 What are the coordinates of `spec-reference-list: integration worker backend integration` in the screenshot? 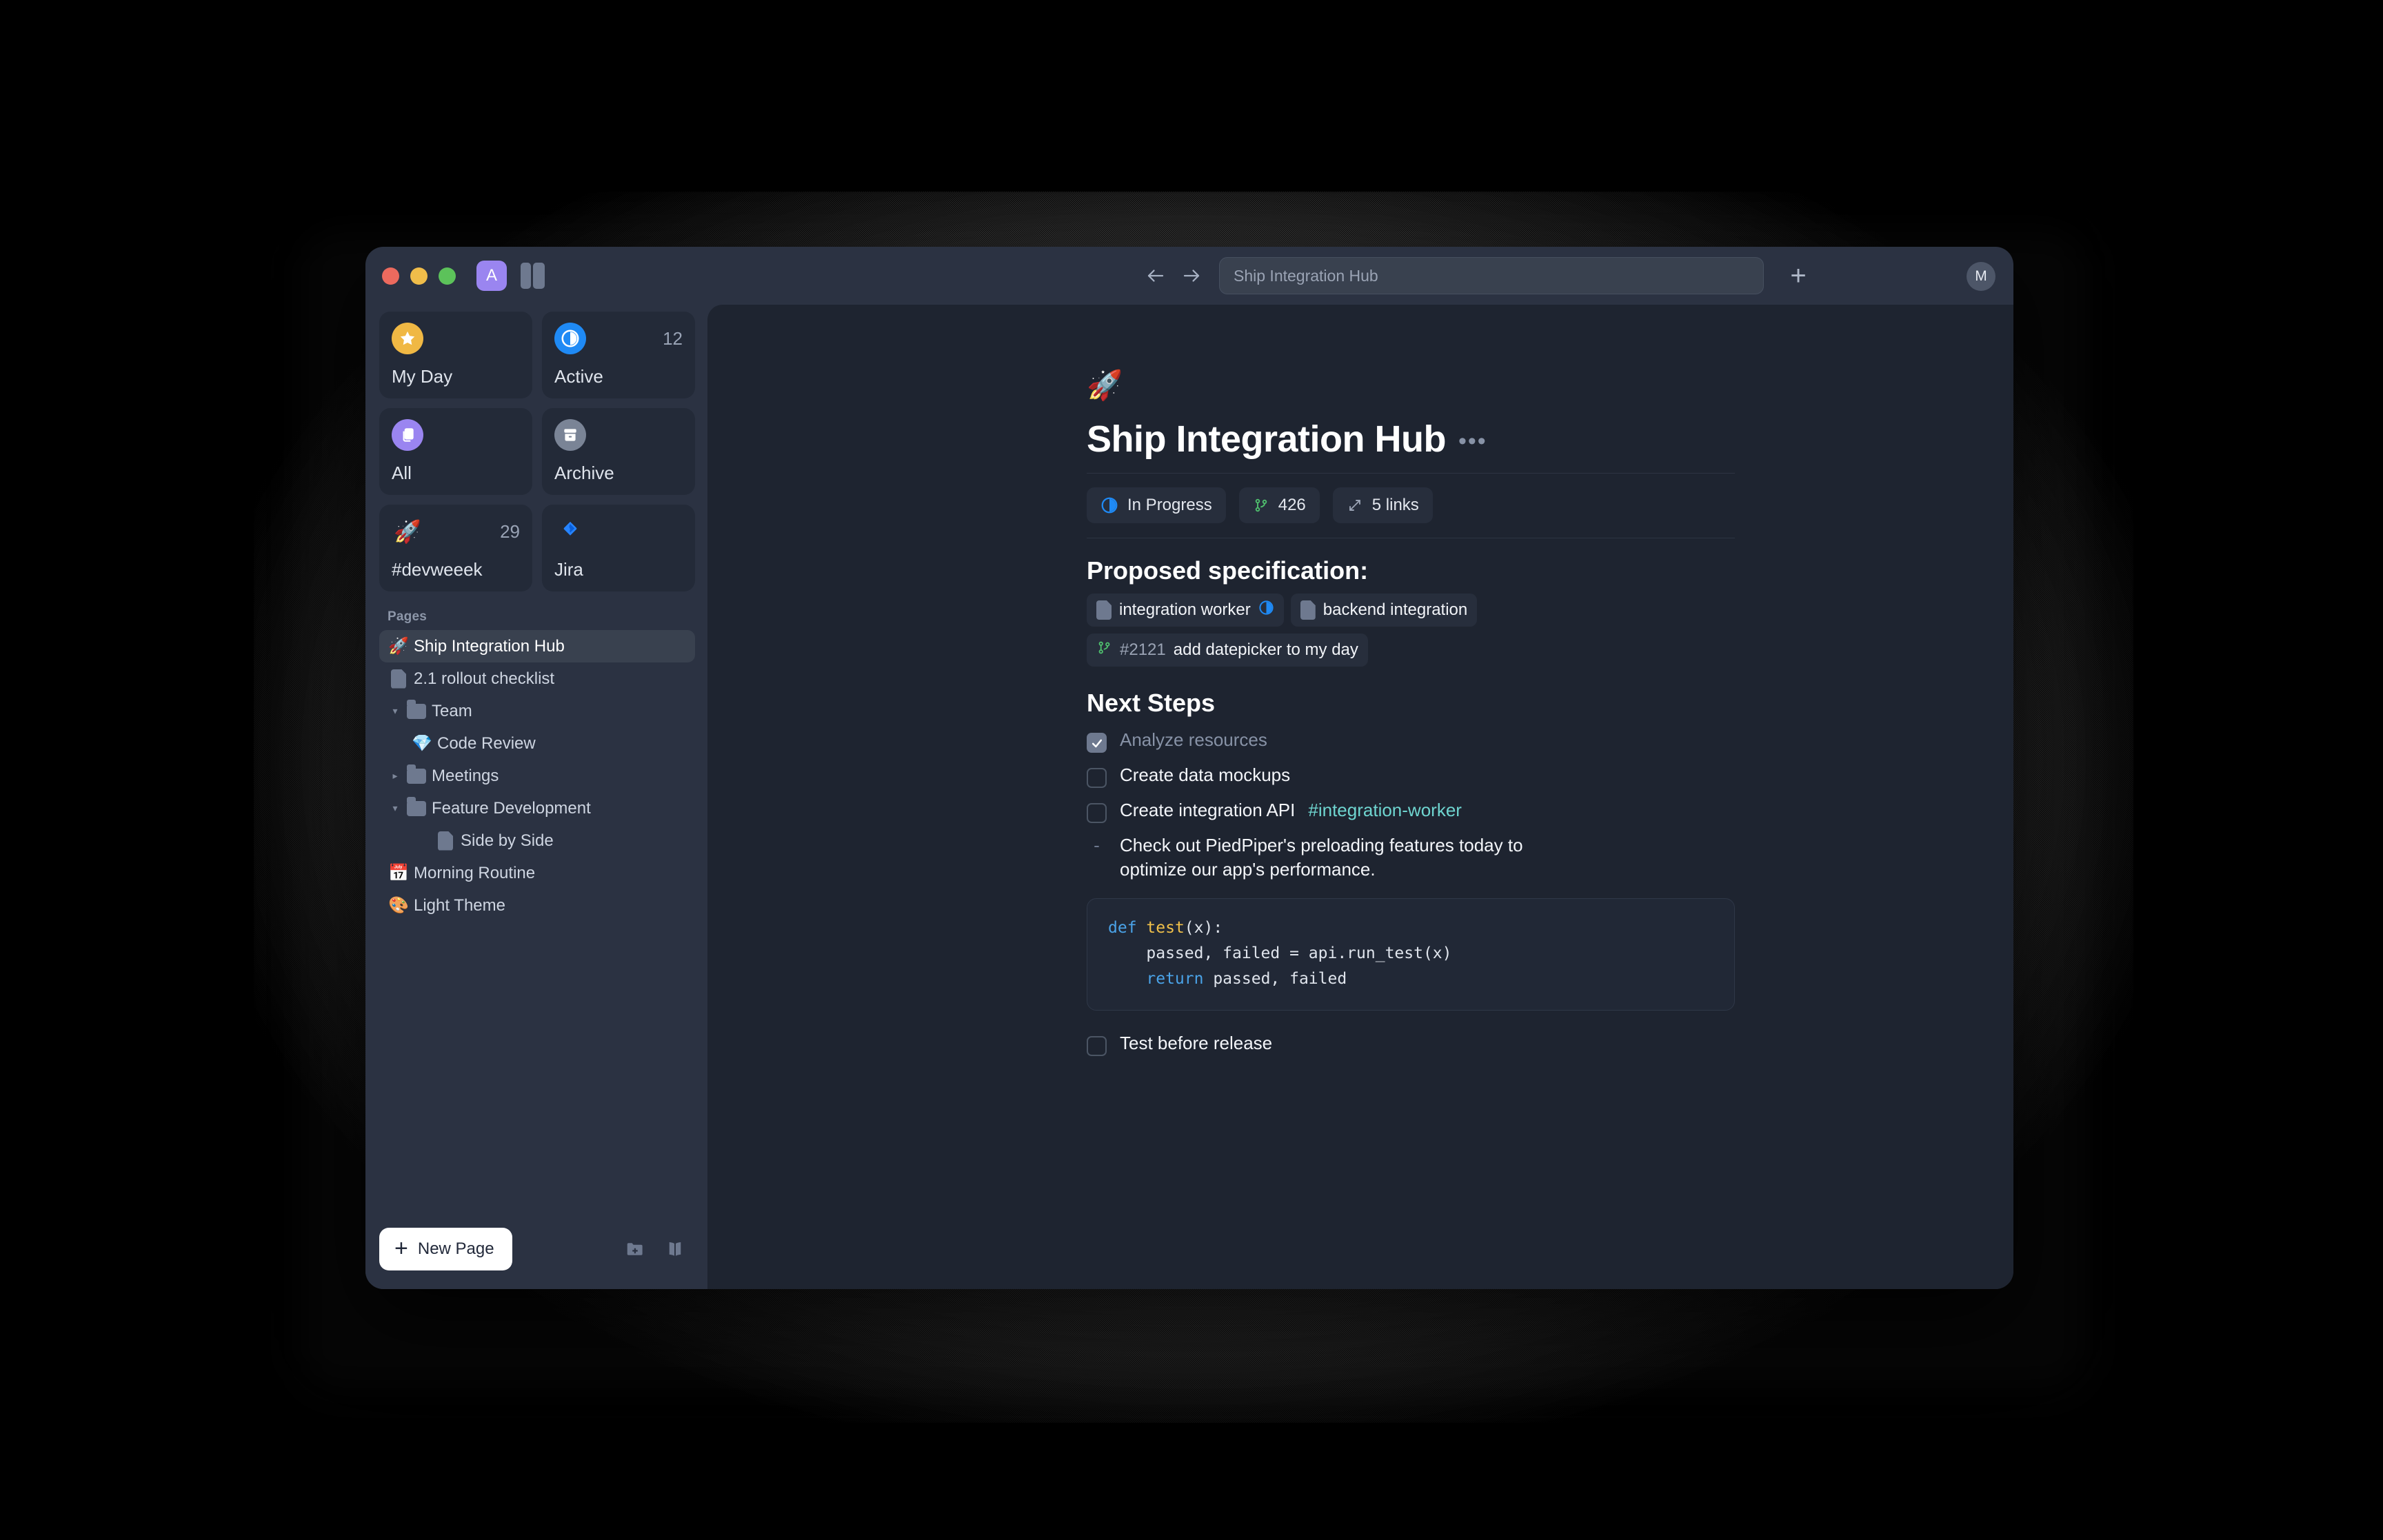 It's located at (1411, 611).